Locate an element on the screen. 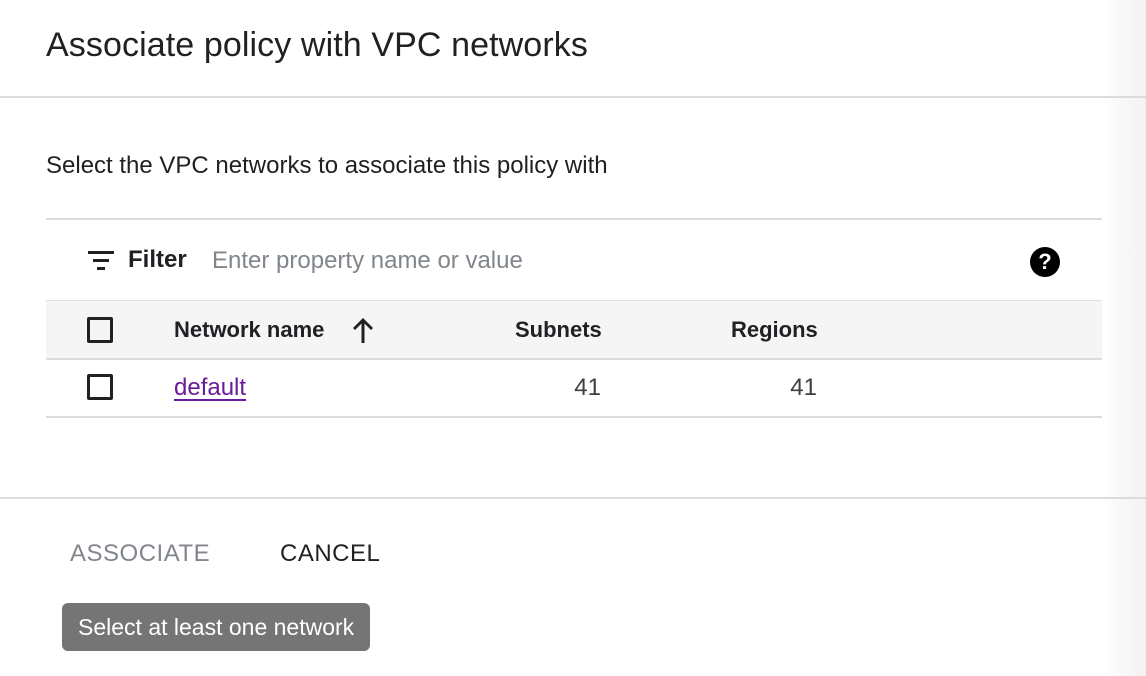 Image resolution: width=1146 pixels, height=676 pixels. column-header-network-name: Network name is located at coordinates (249, 330).